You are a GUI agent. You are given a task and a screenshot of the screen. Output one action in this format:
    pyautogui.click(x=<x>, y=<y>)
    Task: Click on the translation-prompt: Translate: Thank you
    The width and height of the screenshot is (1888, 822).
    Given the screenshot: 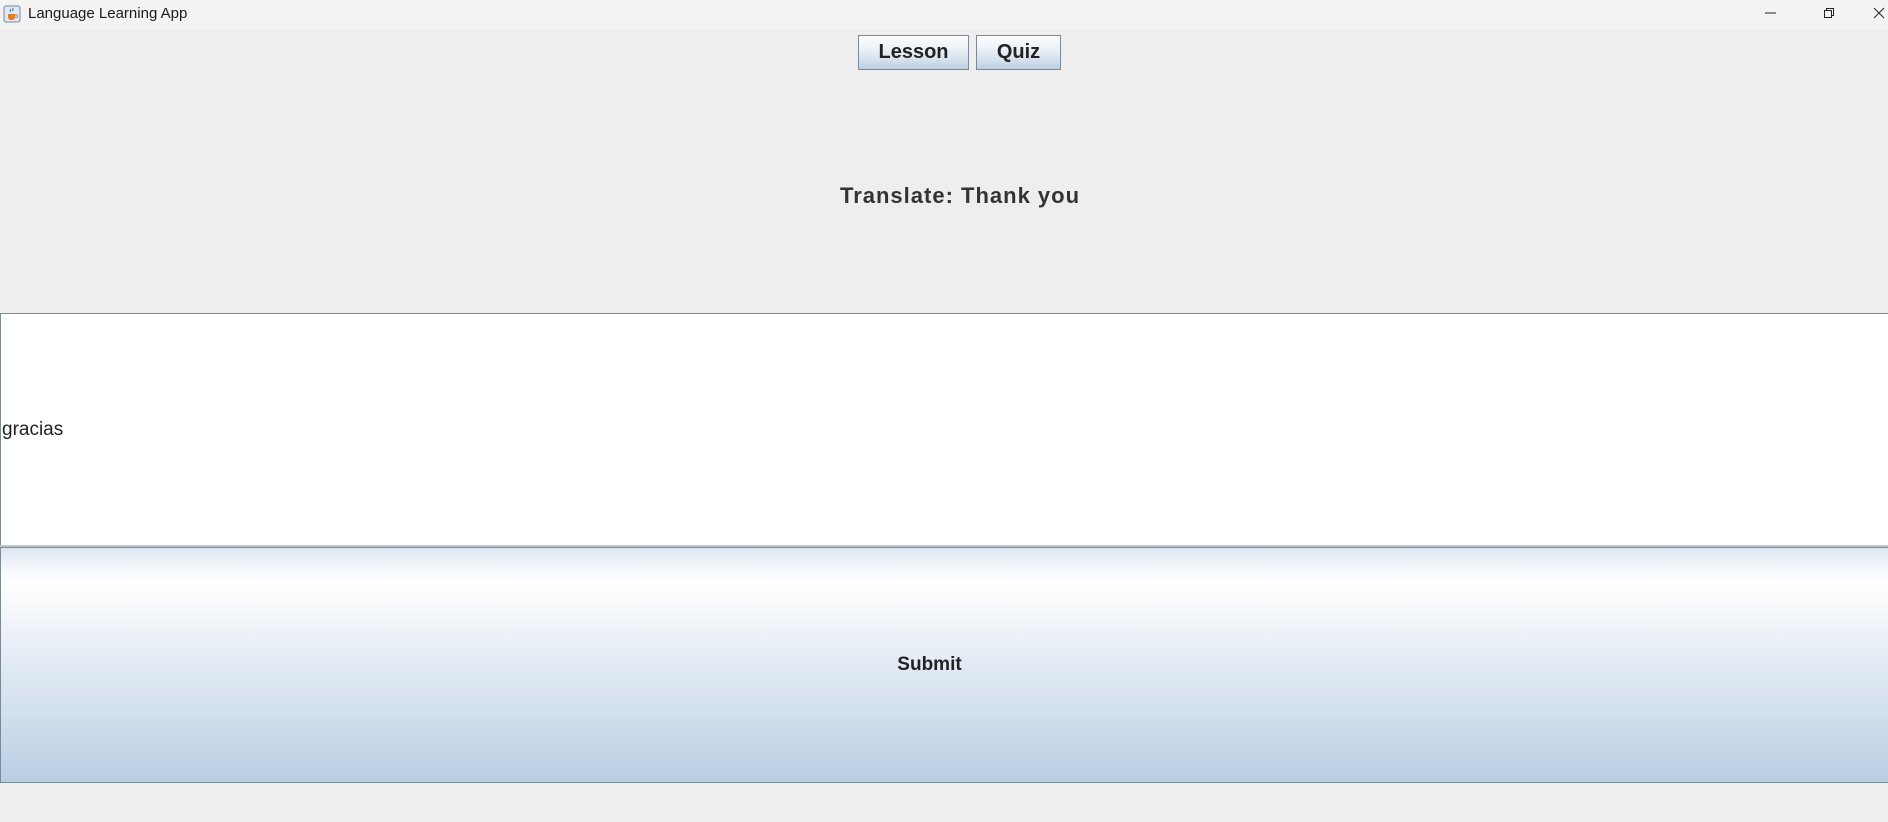 What is the action you would take?
    pyautogui.click(x=960, y=195)
    